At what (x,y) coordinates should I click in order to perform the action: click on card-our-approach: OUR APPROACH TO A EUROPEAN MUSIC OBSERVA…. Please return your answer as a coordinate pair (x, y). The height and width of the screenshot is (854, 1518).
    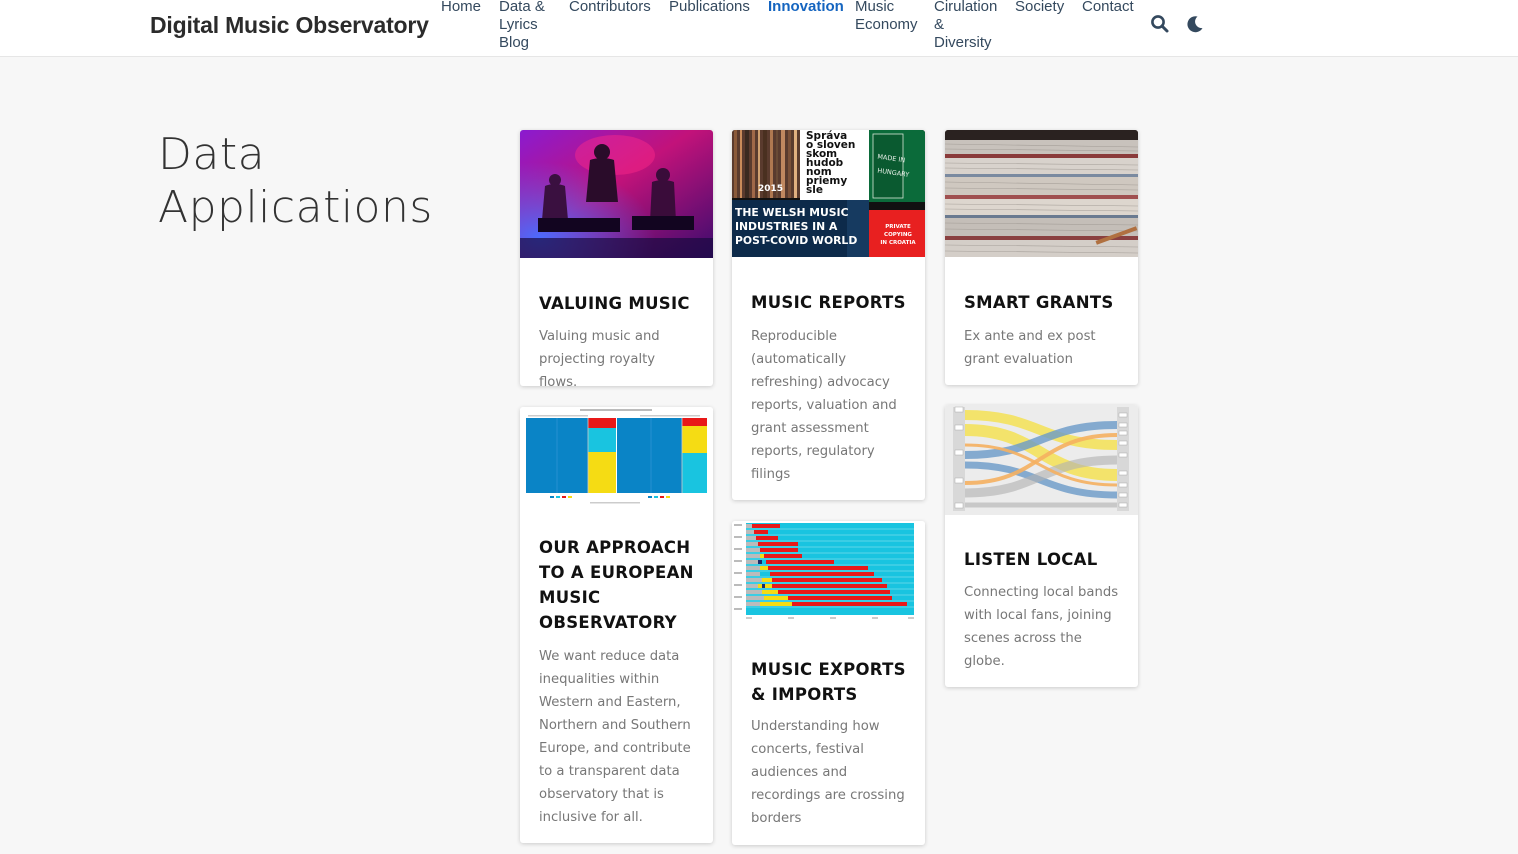
    Looking at the image, I should click on (616, 625).